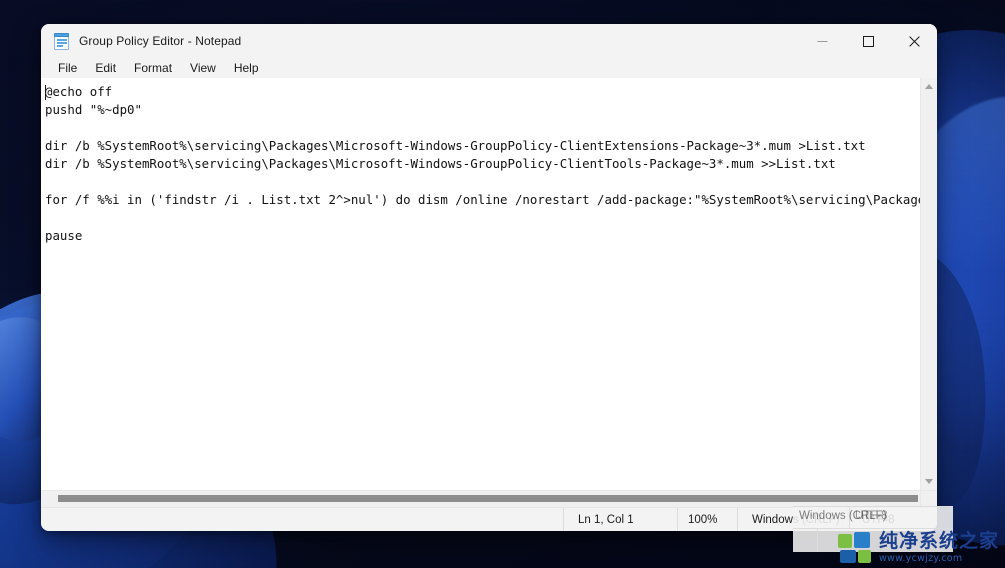 This screenshot has height=568, width=1005. Describe the element at coordinates (489, 41) in the screenshot. I see `title-bar: Group Policy Editor - Notepad` at that location.